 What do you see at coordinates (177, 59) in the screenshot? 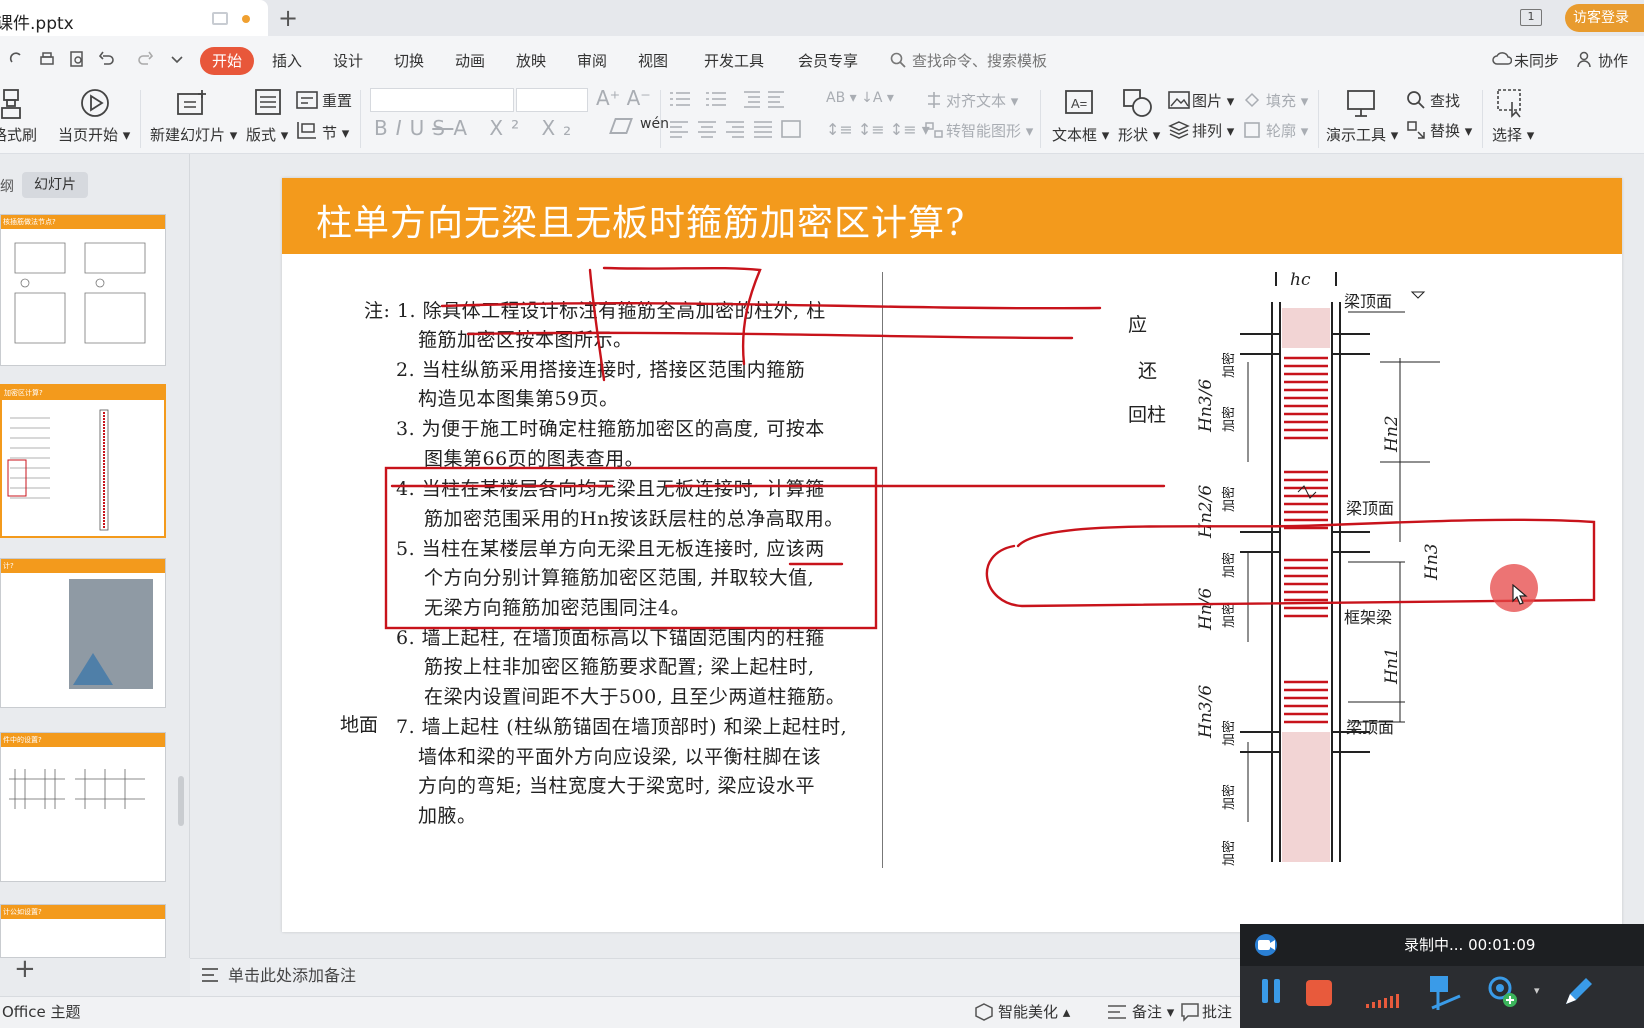
I see `customize-toolbar-icon` at bounding box center [177, 59].